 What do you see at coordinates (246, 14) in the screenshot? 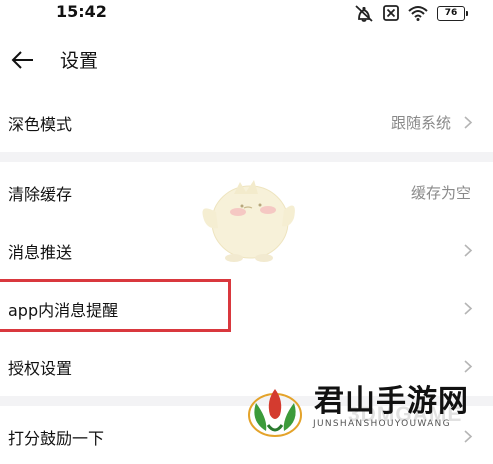
I see `status-bar: 15:42 76` at bounding box center [246, 14].